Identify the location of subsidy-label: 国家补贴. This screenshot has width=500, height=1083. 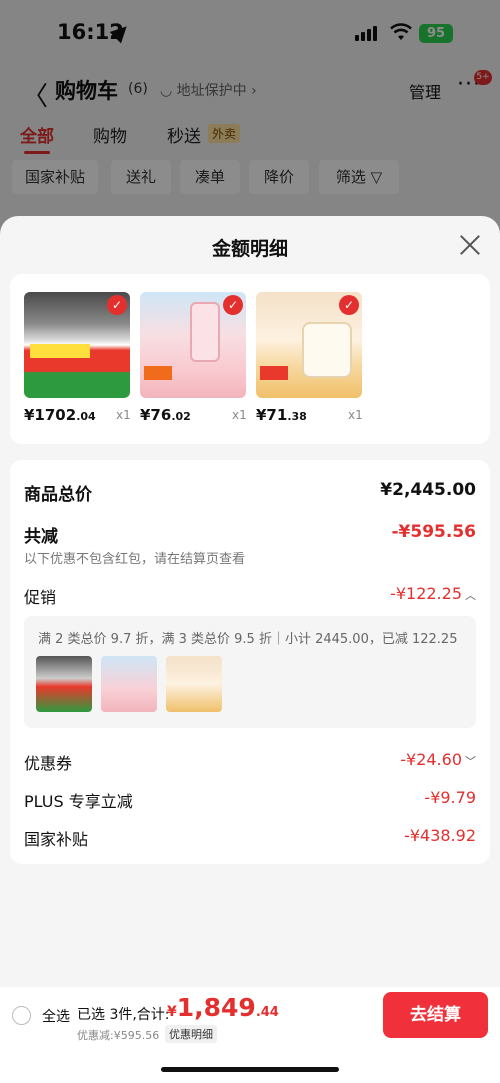
(56, 839).